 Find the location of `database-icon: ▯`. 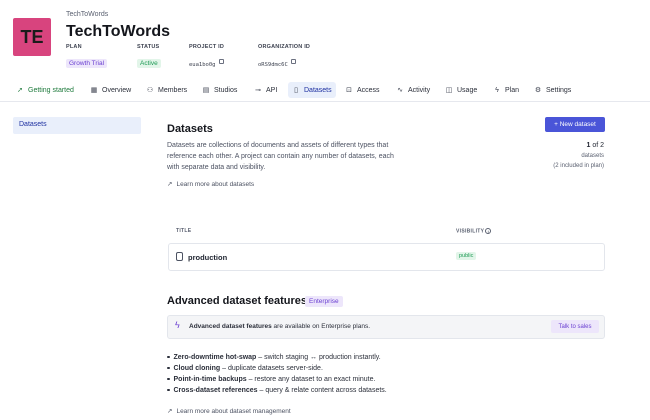

database-icon: ▯ is located at coordinates (296, 90).